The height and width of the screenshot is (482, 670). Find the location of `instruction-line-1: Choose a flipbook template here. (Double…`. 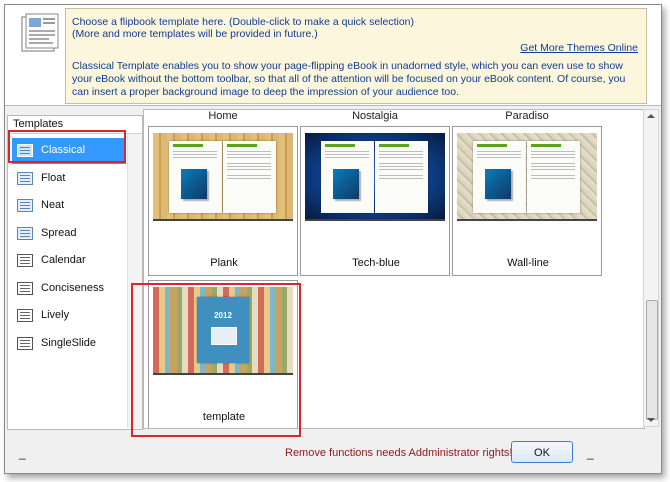

instruction-line-1: Choose a flipbook template here. (Double… is located at coordinates (243, 22).